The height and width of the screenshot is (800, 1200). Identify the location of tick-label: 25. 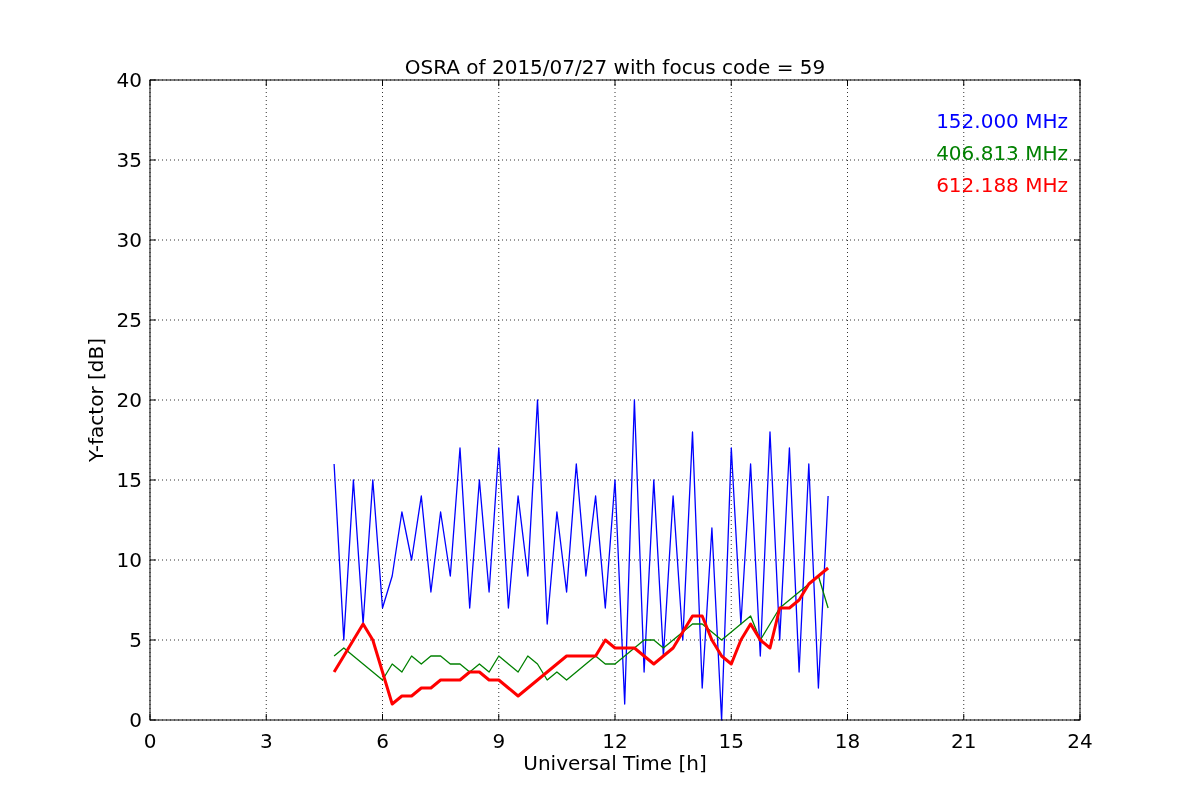
(129, 320).